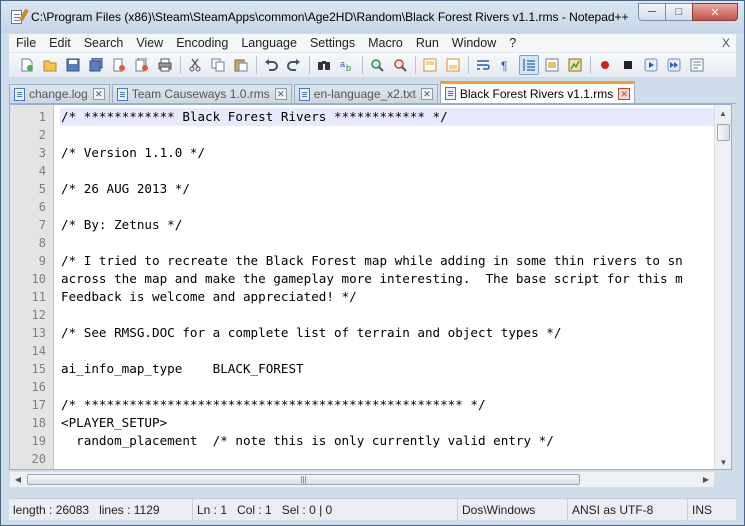 Image resolution: width=745 pixels, height=526 pixels. Describe the element at coordinates (332, 43) in the screenshot. I see `menu-settings: Settings` at that location.